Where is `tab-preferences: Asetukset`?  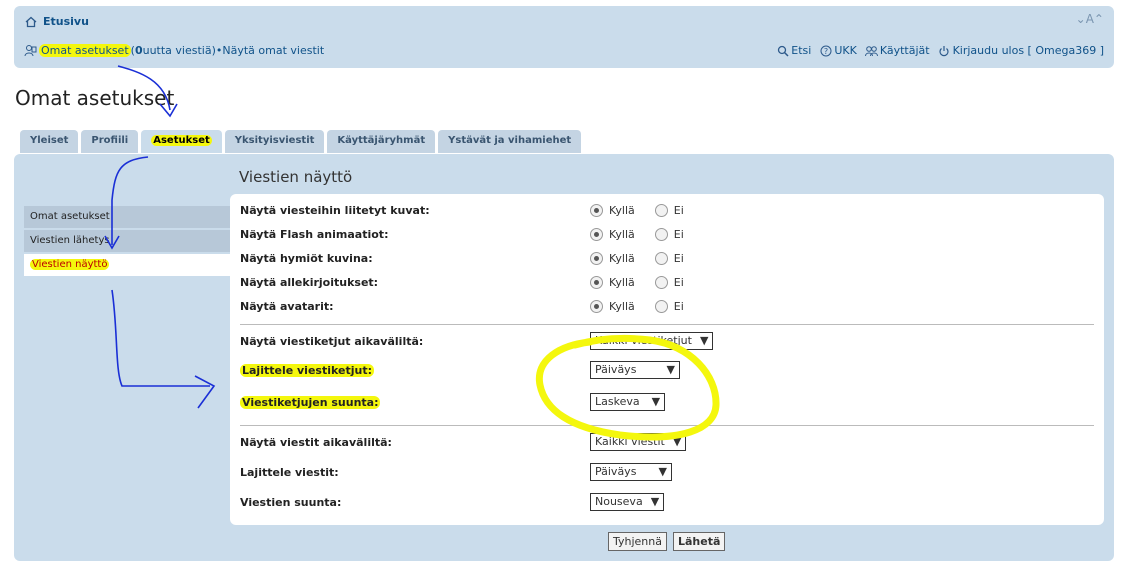 tab-preferences: Asetukset is located at coordinates (181, 141).